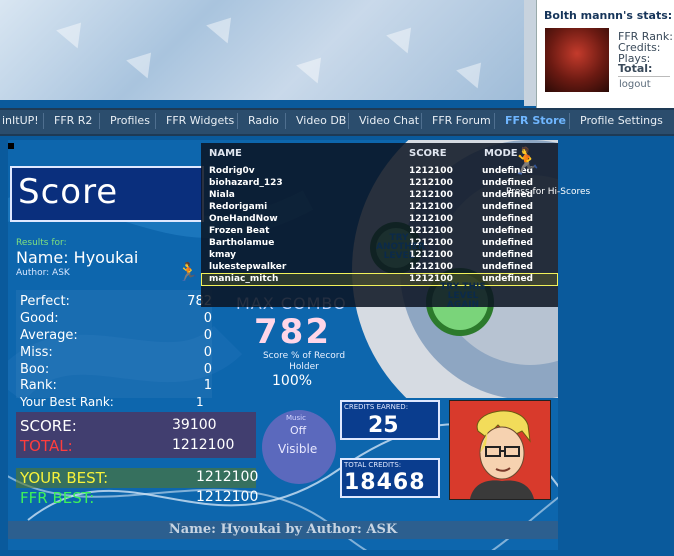  I want to click on hi-score-name: Redorigami, so click(238, 207).